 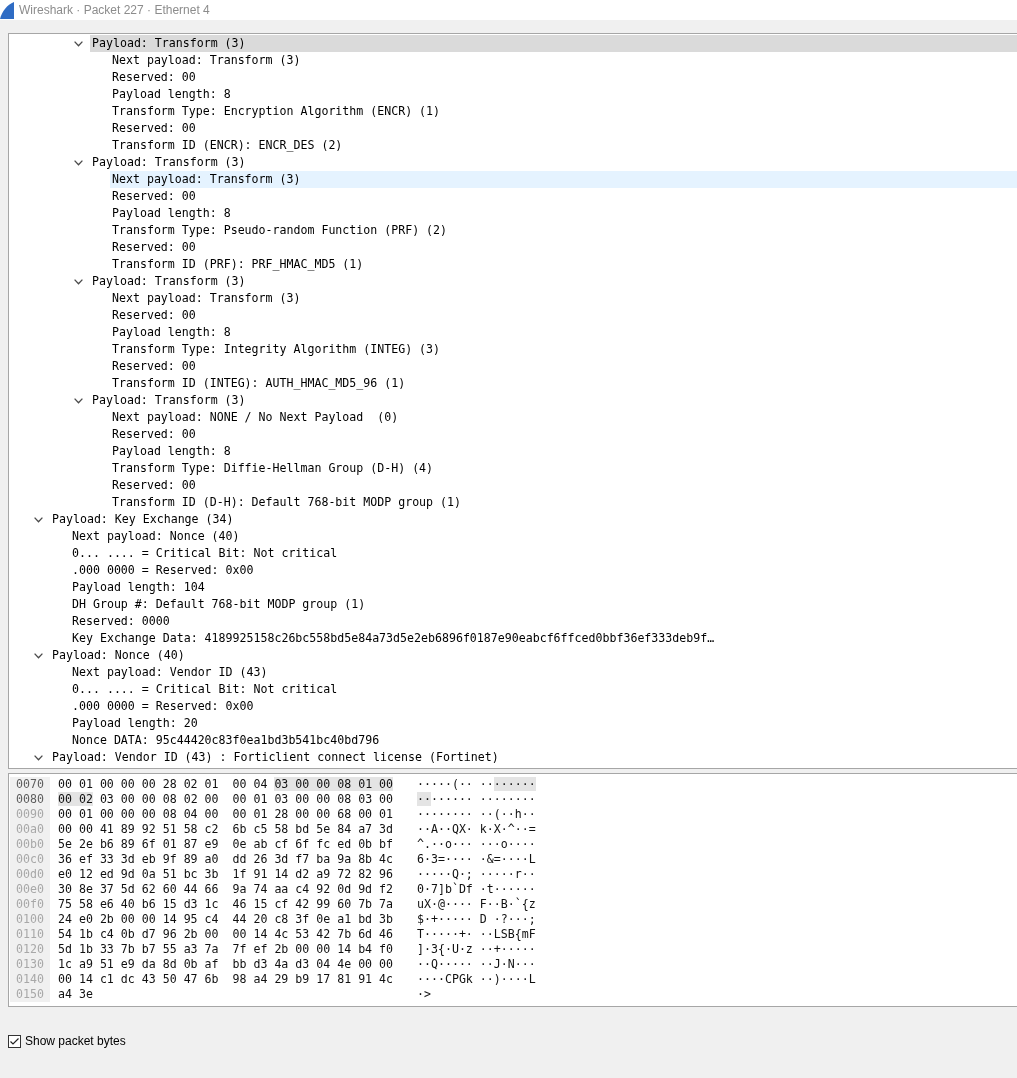 I want to click on byte-offset: 0080, so click(x=30, y=799).